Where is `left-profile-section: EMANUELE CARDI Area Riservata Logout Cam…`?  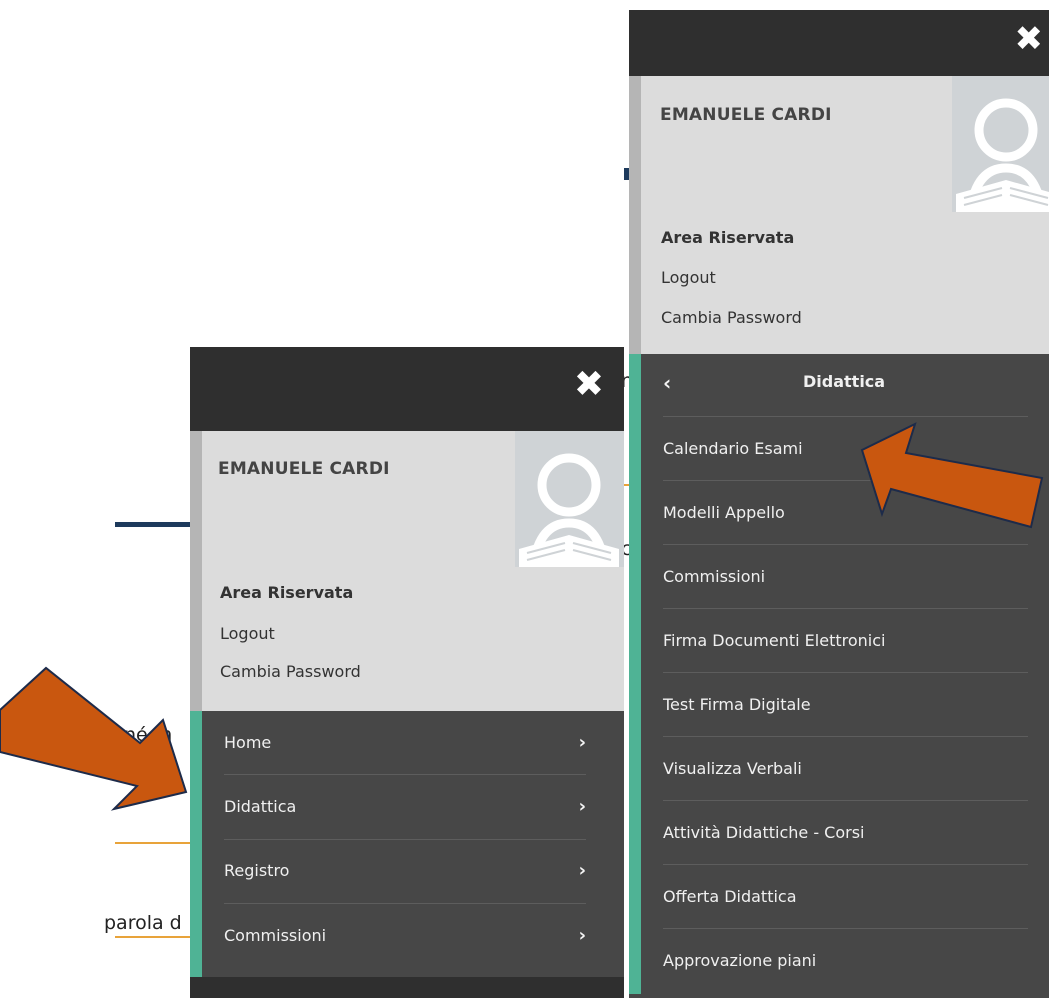 left-profile-section: EMANUELE CARDI Area Riservata Logout Cam… is located at coordinates (407, 571).